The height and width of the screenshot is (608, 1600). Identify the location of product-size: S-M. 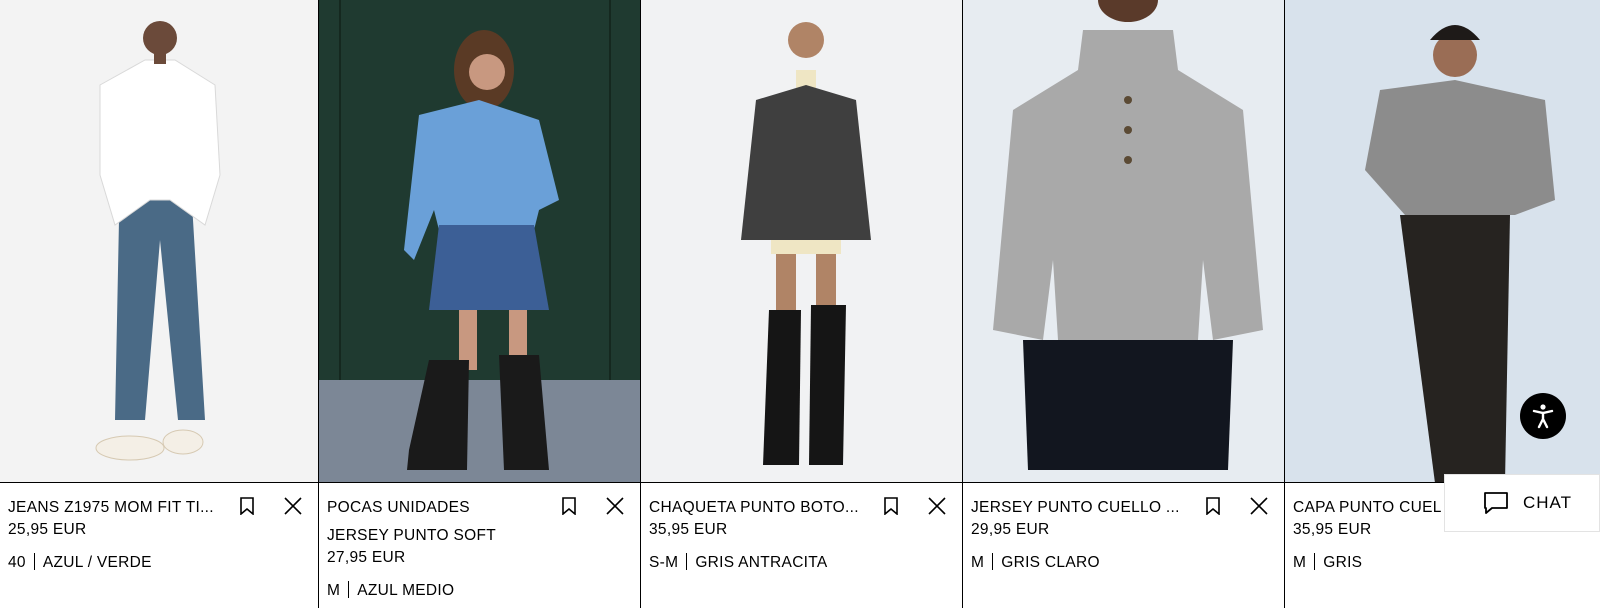
(664, 562).